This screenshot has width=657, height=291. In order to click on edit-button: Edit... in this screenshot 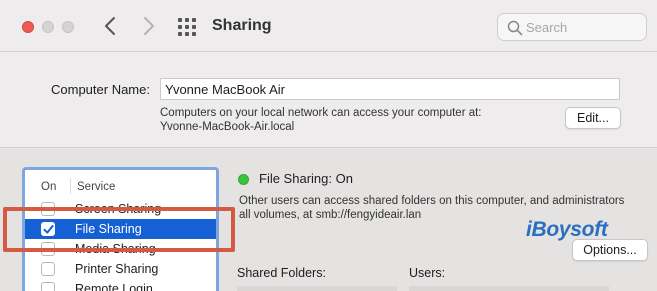, I will do `click(593, 118)`.